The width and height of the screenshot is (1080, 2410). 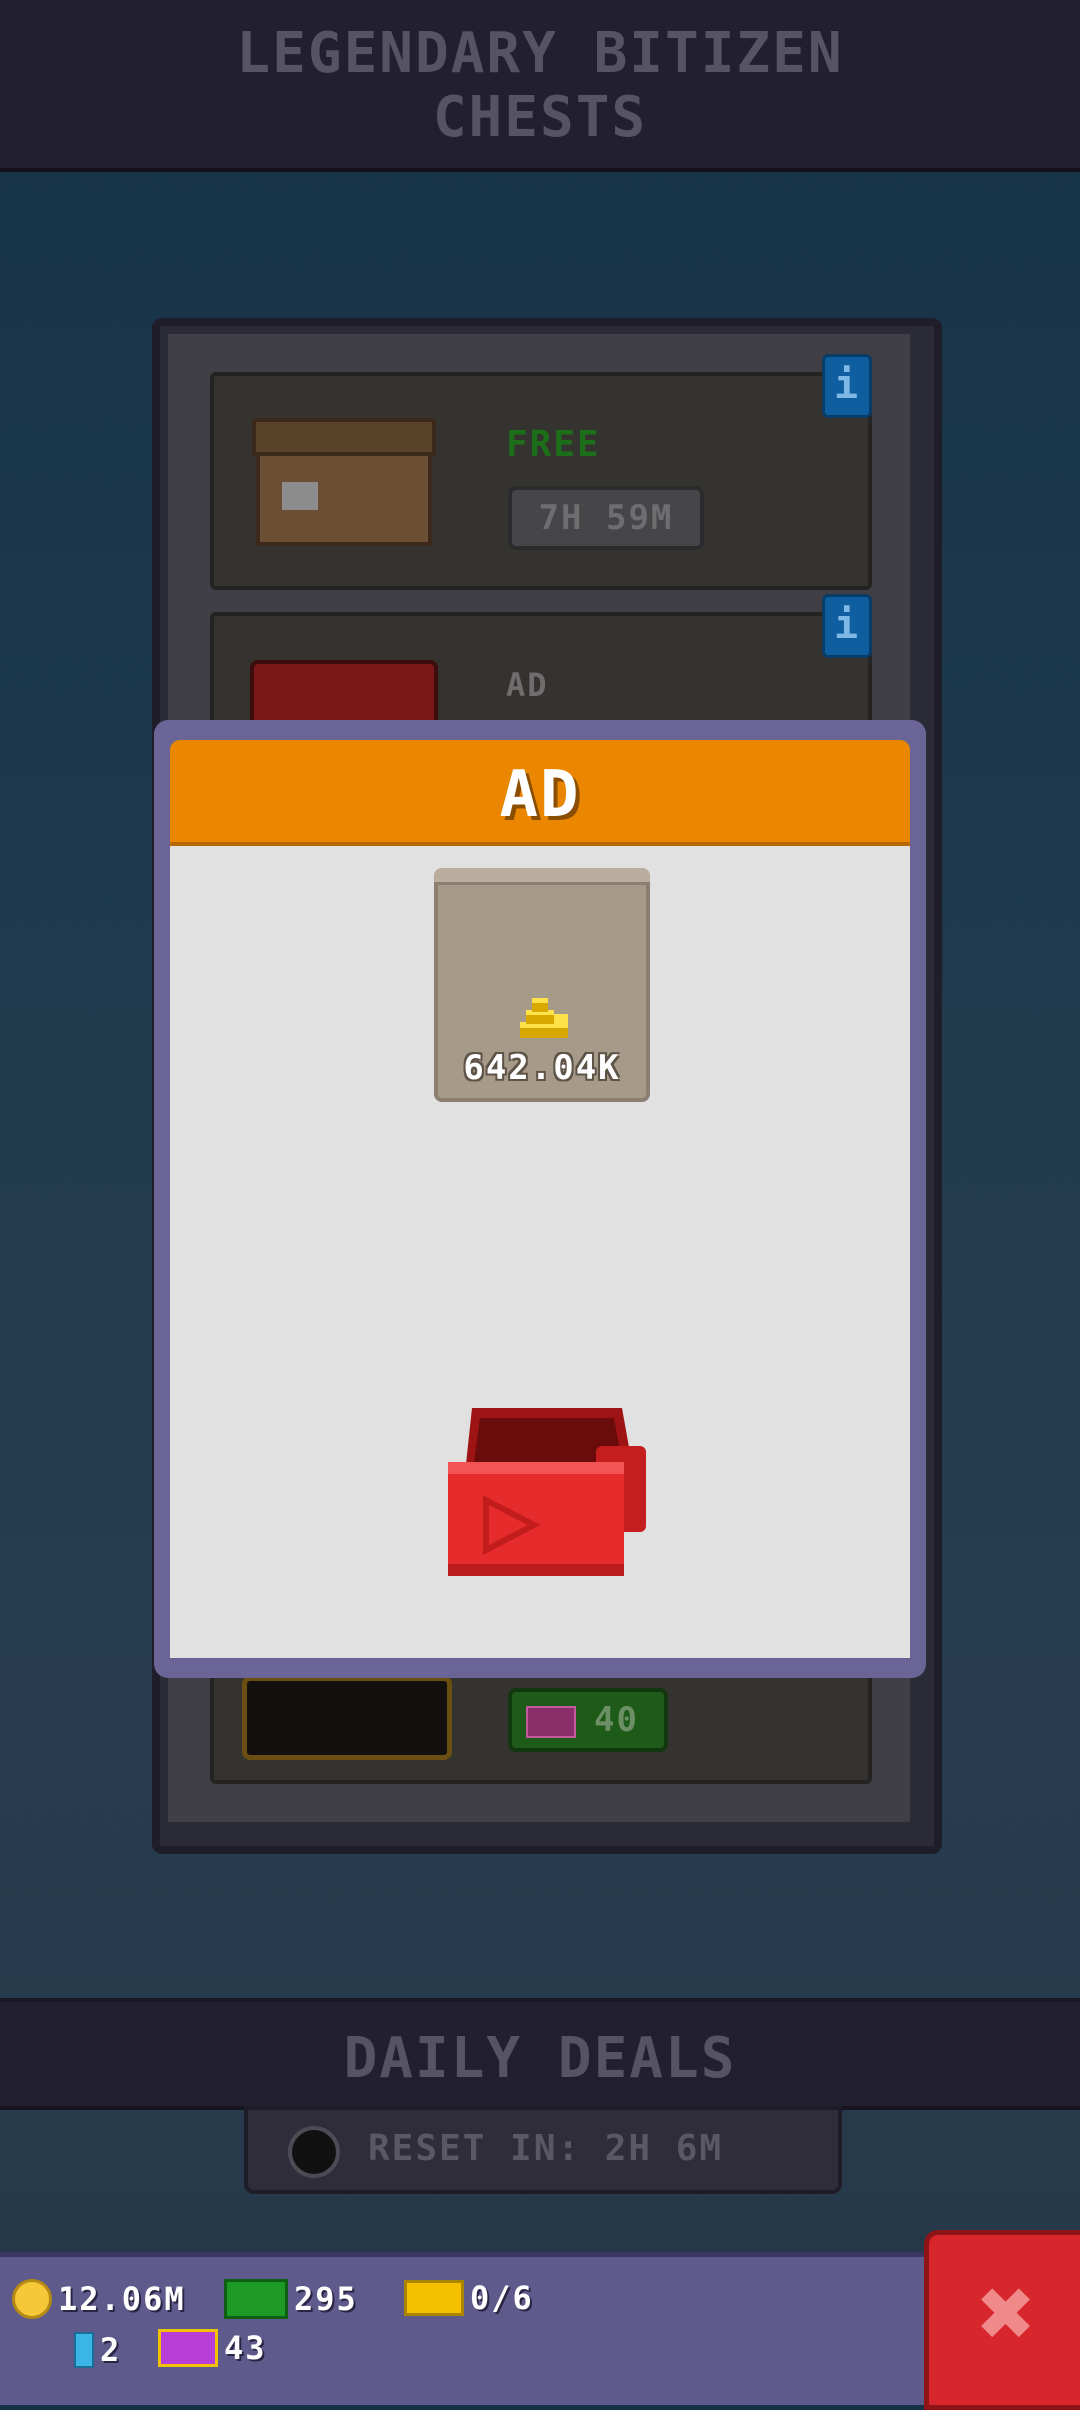 What do you see at coordinates (502, 2298) in the screenshot?
I see `tickets-value: 0/6` at bounding box center [502, 2298].